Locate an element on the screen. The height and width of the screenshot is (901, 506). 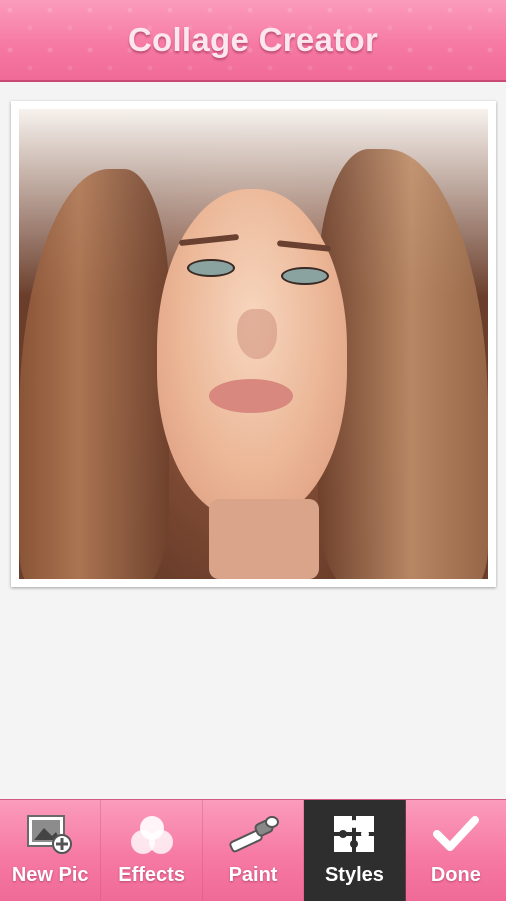
photo-eye-left is located at coordinates (211, 268).